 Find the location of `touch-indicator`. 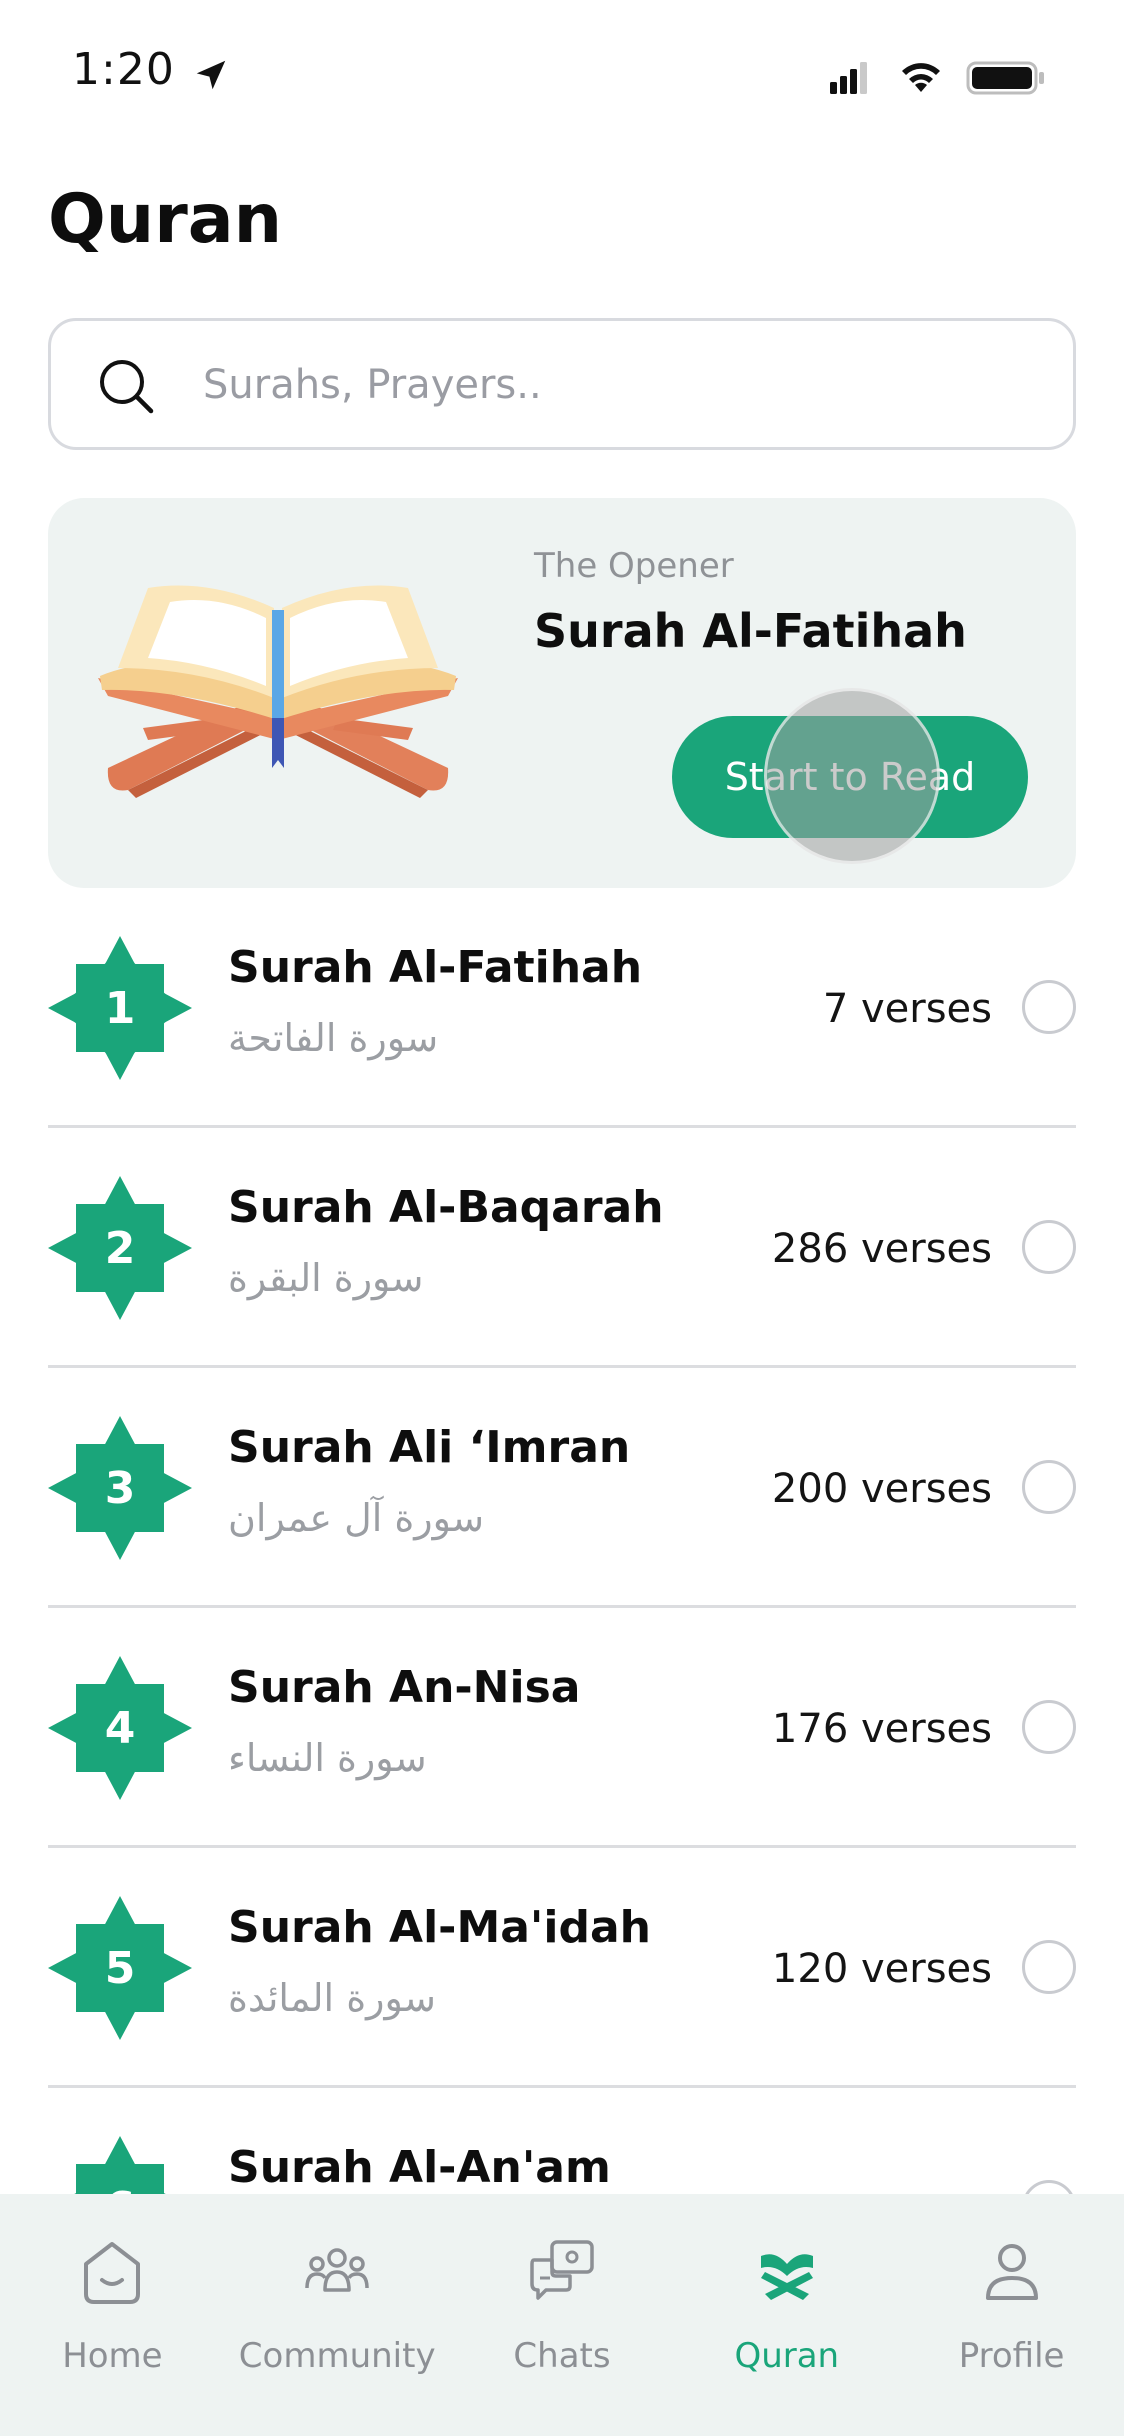

touch-indicator is located at coordinates (852, 776).